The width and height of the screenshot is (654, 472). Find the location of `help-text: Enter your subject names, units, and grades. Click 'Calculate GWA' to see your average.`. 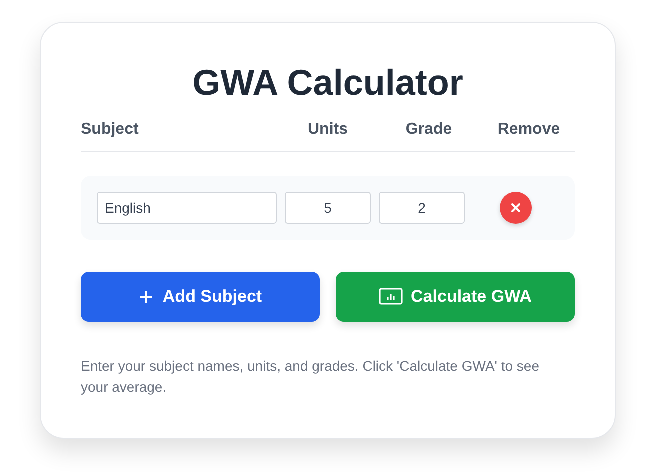

help-text: Enter your subject names, units, and grades. Click 'Calculate GWA' to see your average. is located at coordinates (310, 377).